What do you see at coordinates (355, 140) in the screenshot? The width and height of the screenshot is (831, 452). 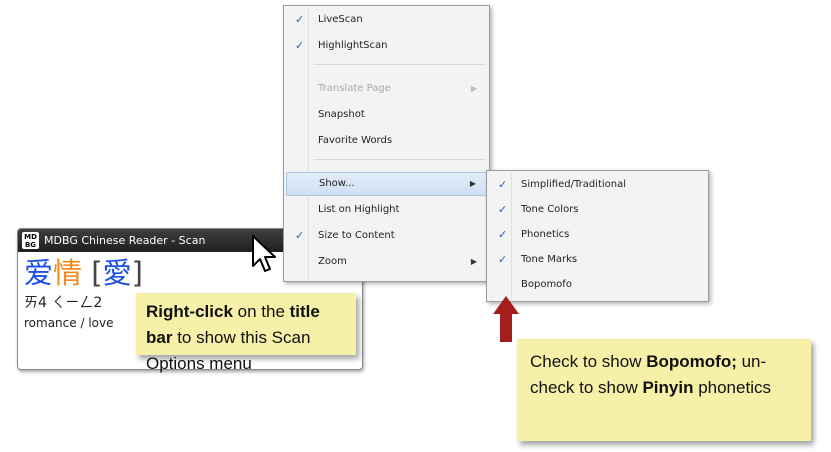 I see `menu-item-label: Favorite Words` at bounding box center [355, 140].